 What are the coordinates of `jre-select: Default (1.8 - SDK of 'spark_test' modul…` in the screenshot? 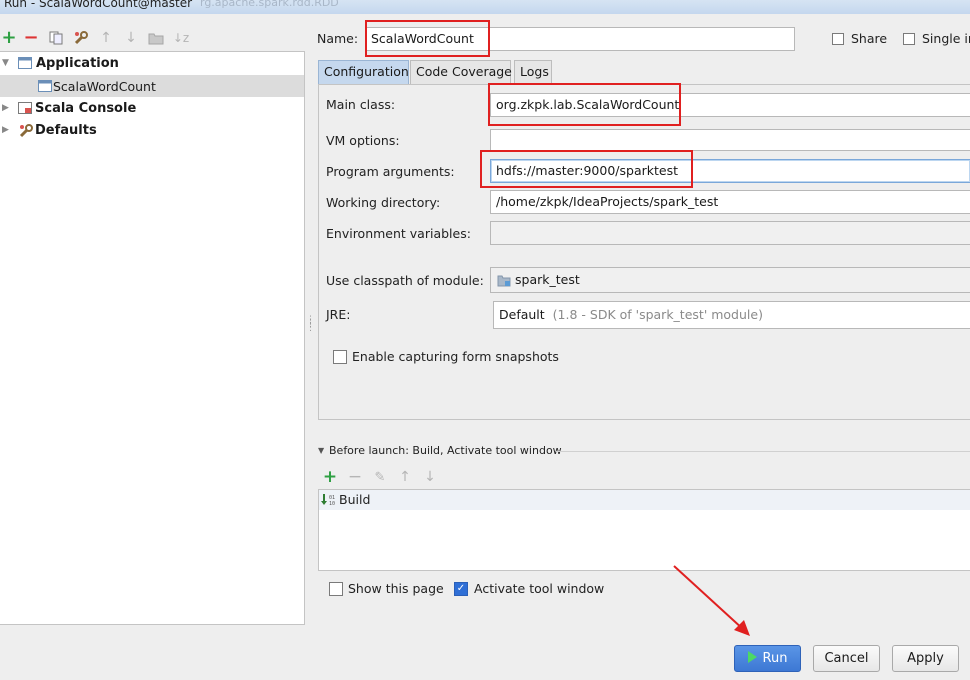 It's located at (731, 315).